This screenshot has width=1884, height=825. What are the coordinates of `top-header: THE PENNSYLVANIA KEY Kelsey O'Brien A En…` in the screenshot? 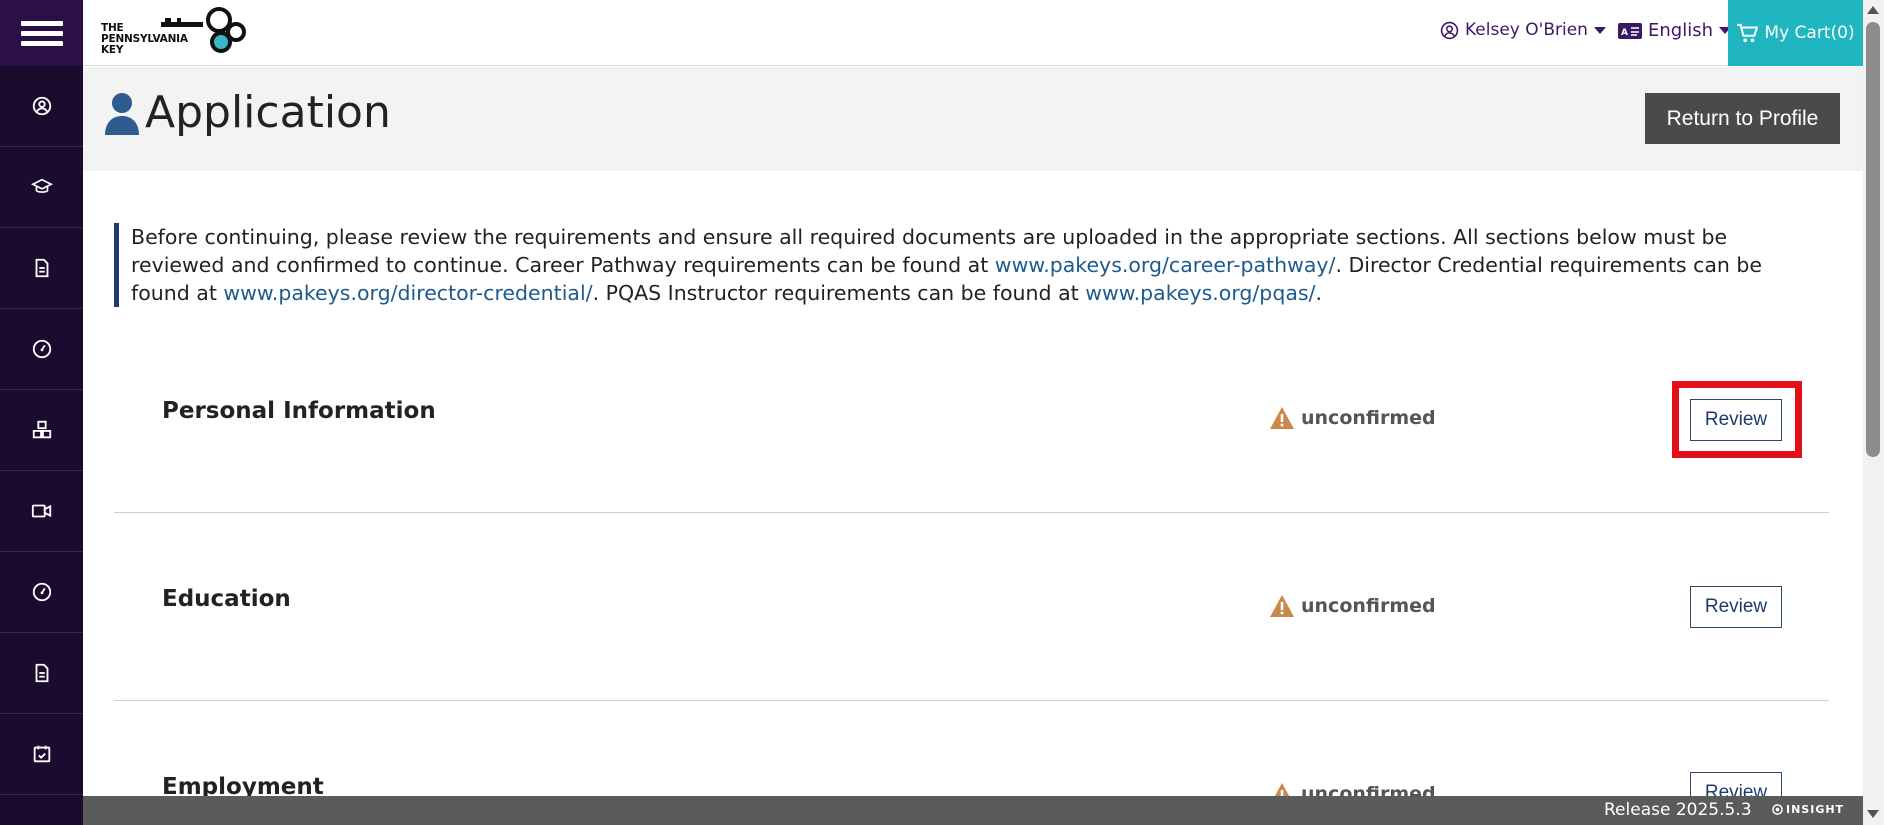 It's located at (973, 33).